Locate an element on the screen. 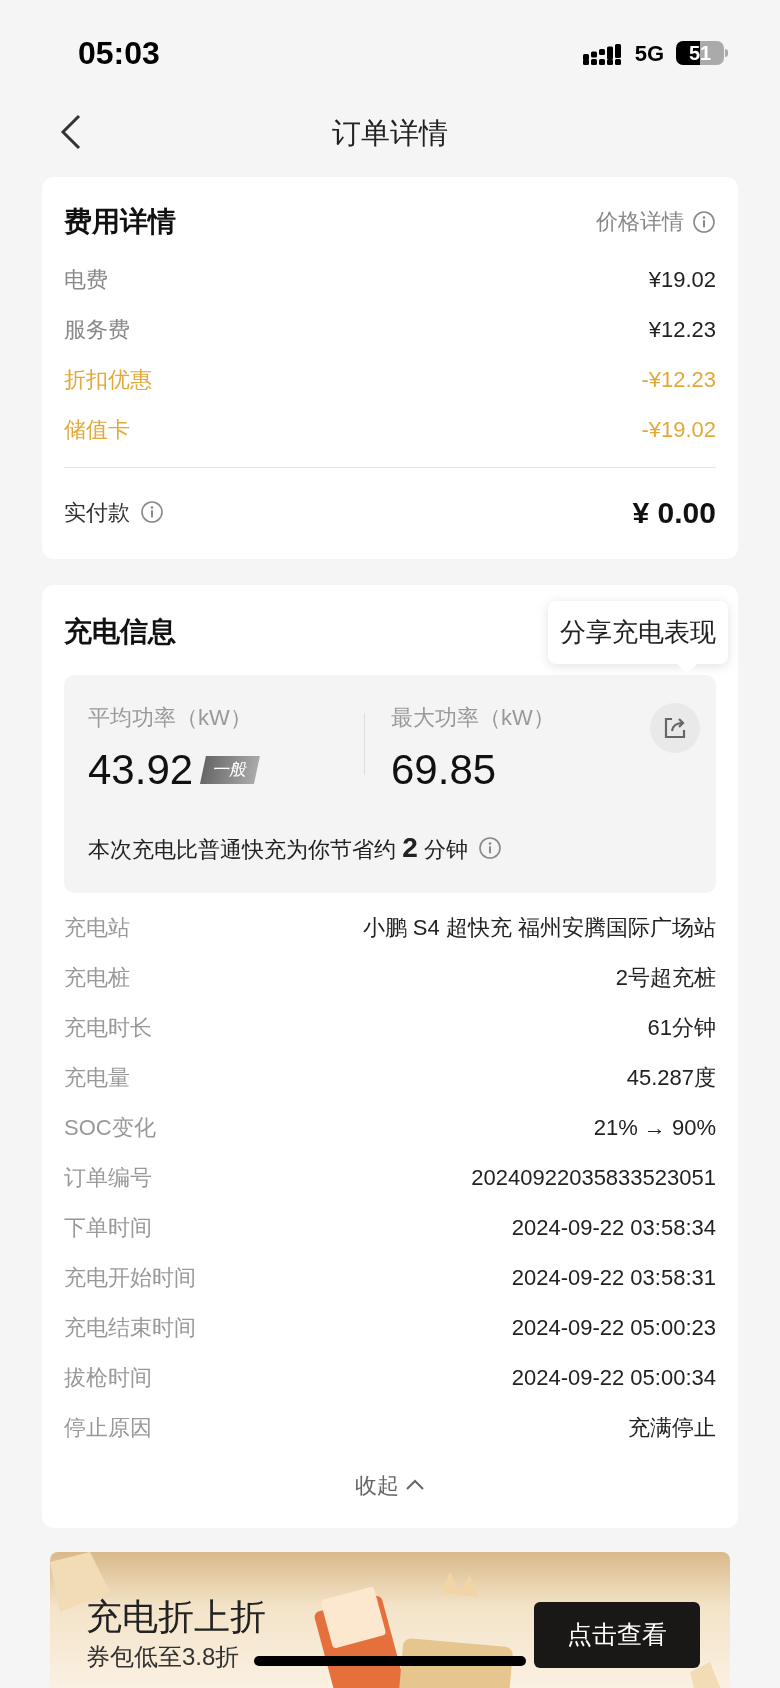 The height and width of the screenshot is (1688, 780). info-value: 61分钟 is located at coordinates (681, 1028).